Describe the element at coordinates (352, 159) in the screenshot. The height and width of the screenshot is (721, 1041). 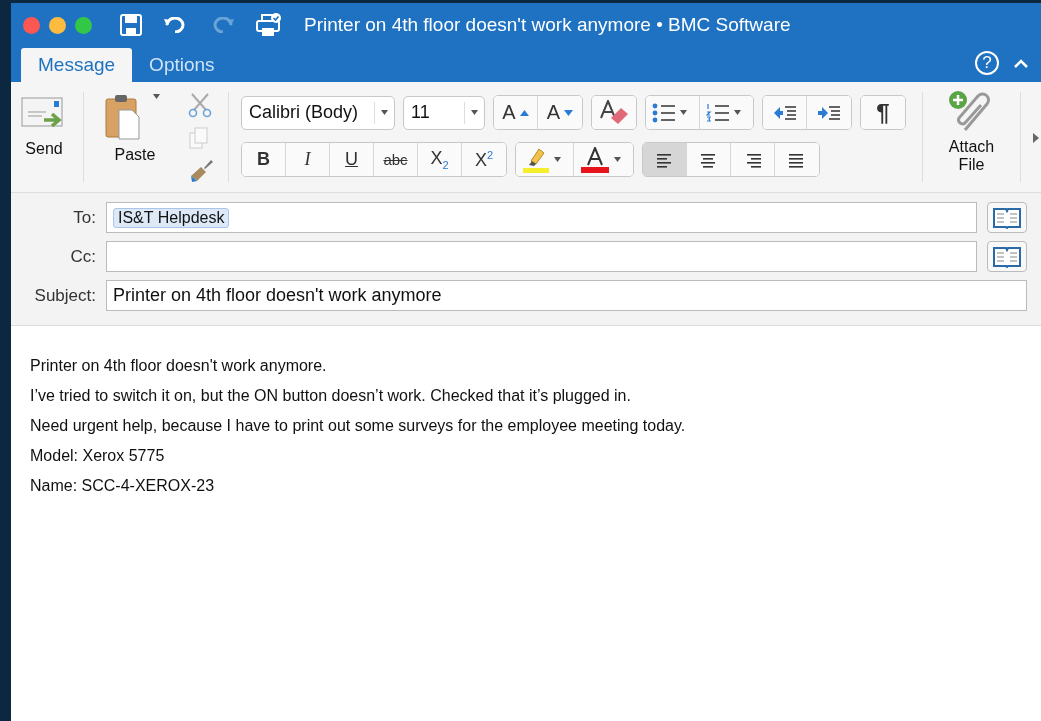
I see `underline-button: U` at that location.